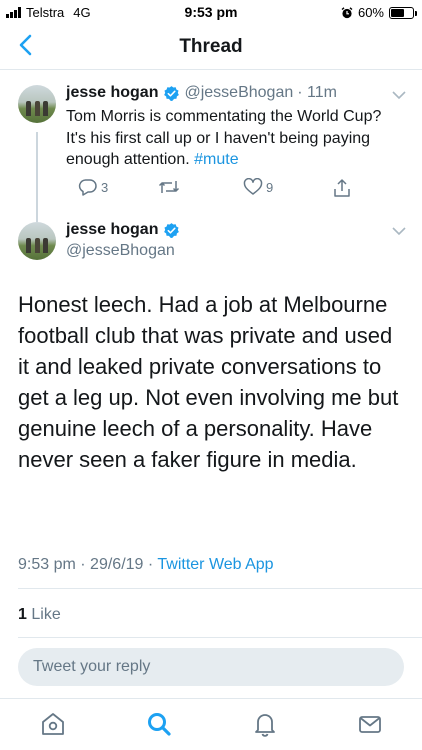 The height and width of the screenshot is (750, 422). I want to click on reply-input: Tweet your reply, so click(211, 667).